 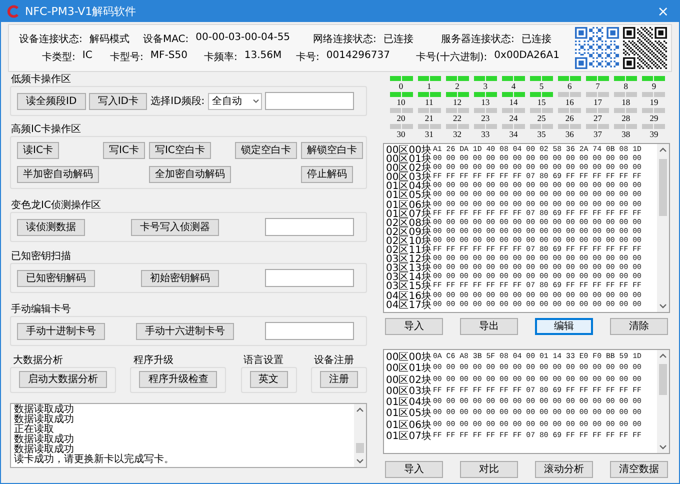 What do you see at coordinates (626, 102) in the screenshot?
I see `sector-number: 18` at bounding box center [626, 102].